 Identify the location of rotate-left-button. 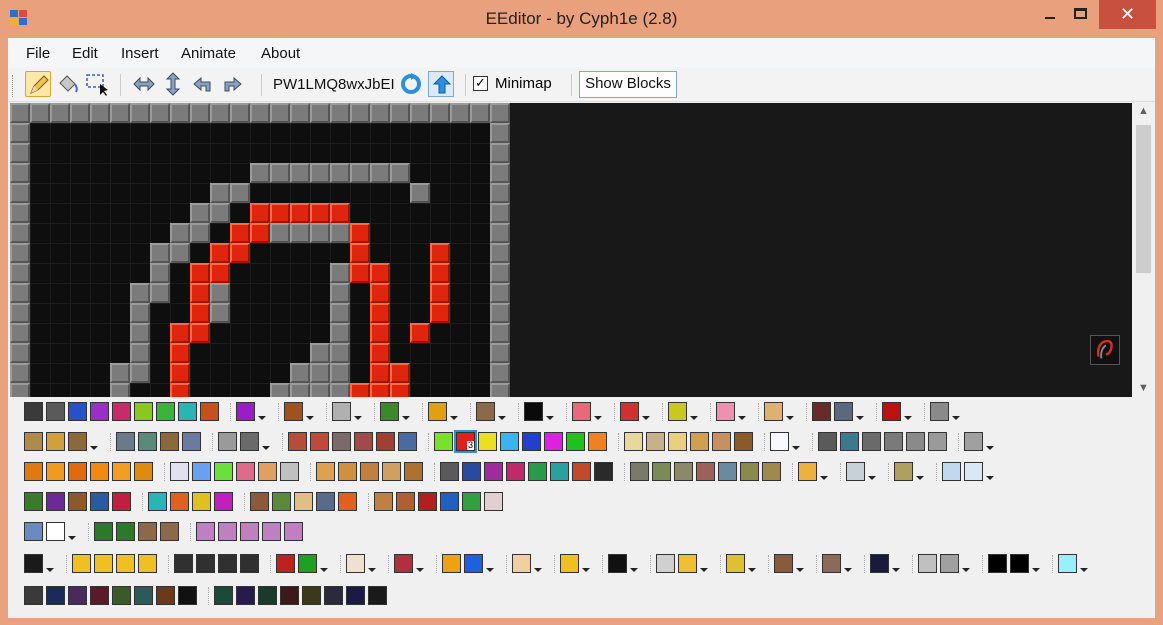
(203, 84).